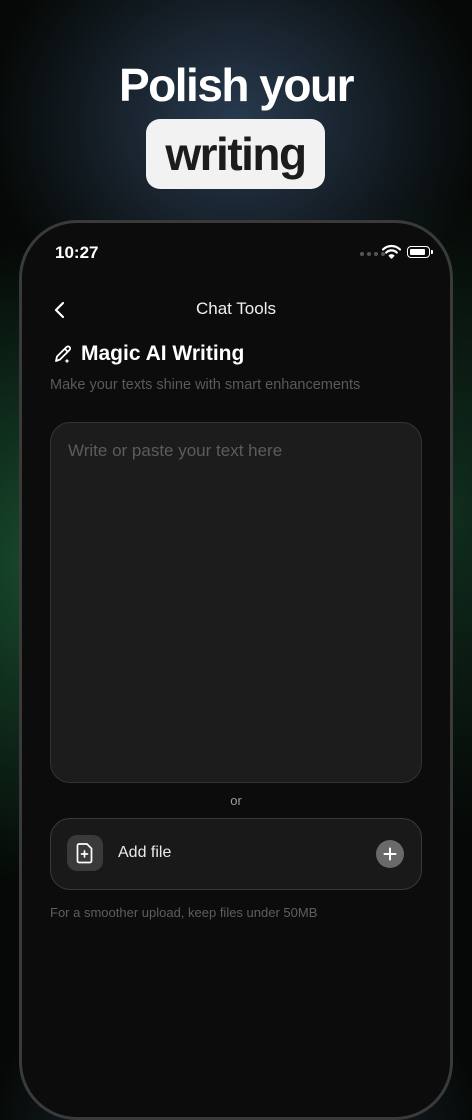  I want to click on plus-icon, so click(390, 854).